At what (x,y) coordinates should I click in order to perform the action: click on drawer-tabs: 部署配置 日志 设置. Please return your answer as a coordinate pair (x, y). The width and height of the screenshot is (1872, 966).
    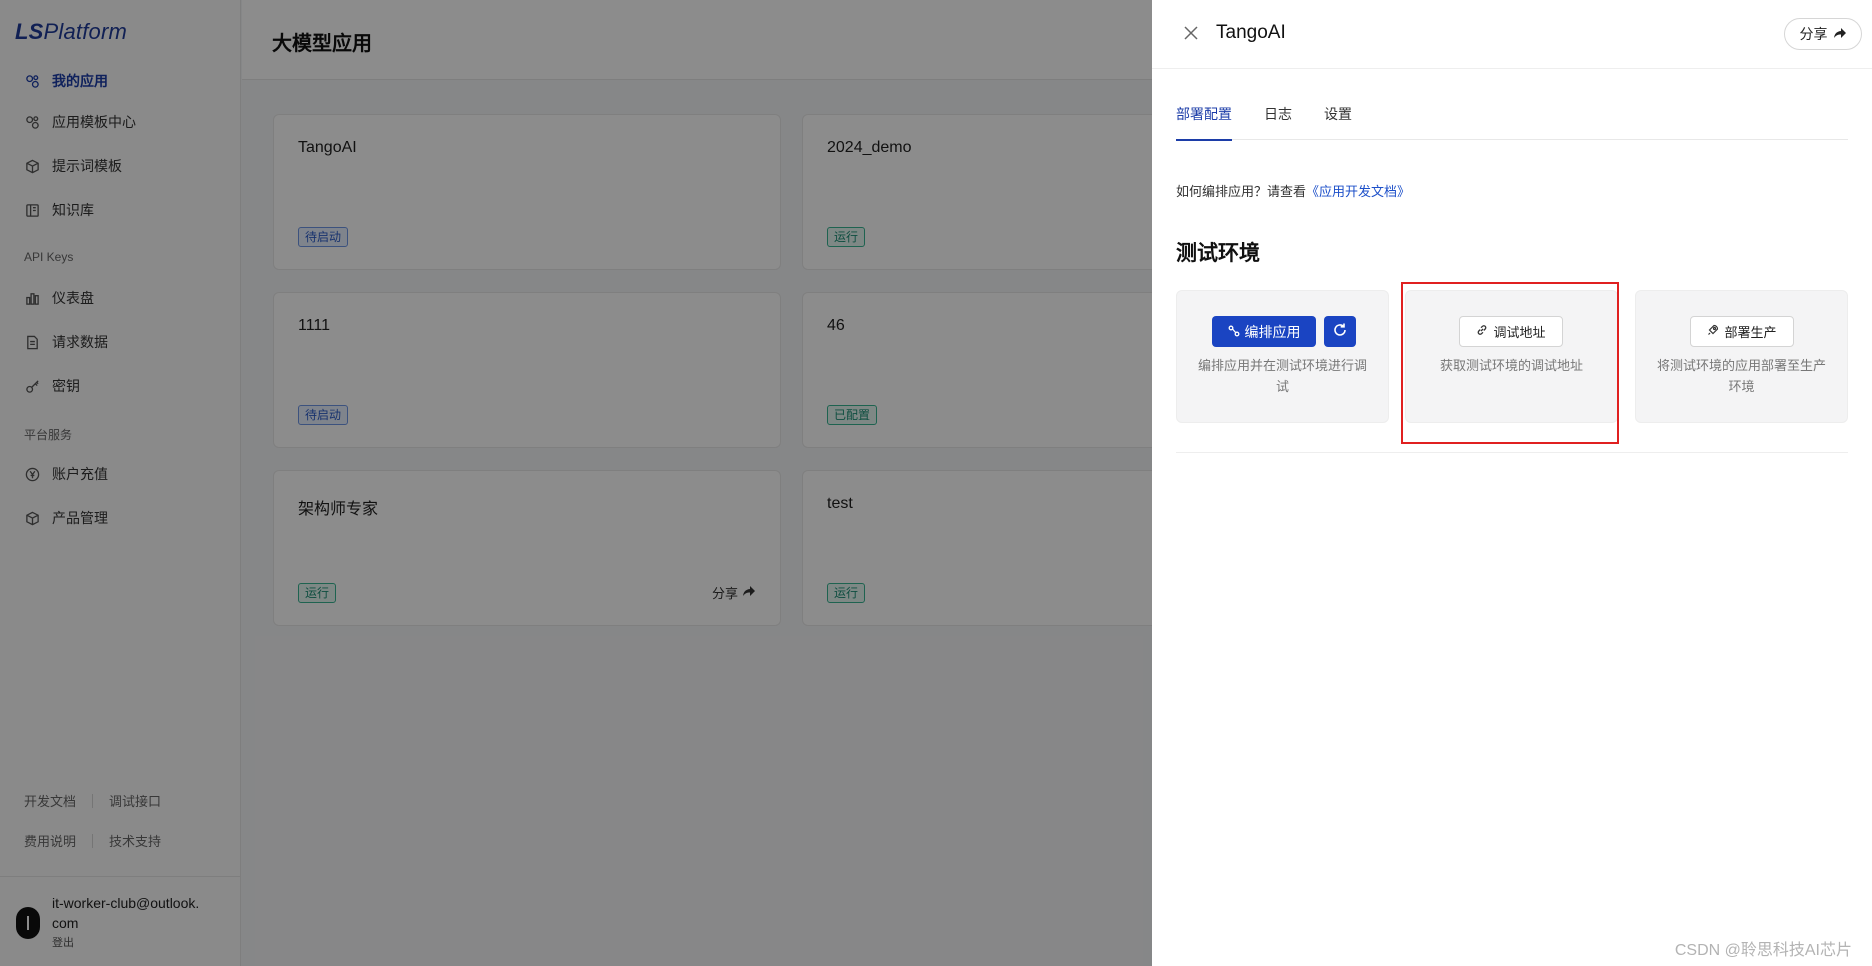
    Looking at the image, I should click on (1512, 122).